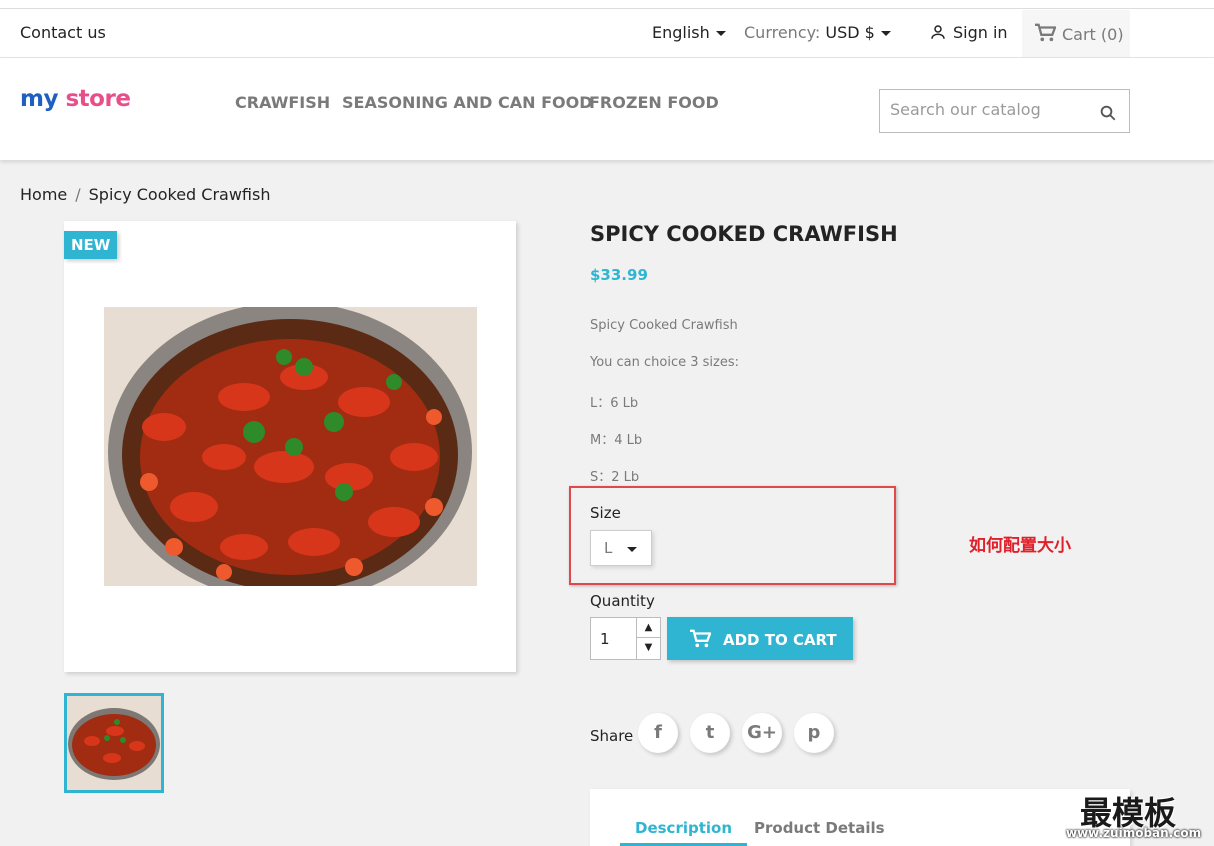 Image resolution: width=1214 pixels, height=846 pixels. Describe the element at coordinates (39, 99) in the screenshot. I see `logo-word-my: my` at that location.